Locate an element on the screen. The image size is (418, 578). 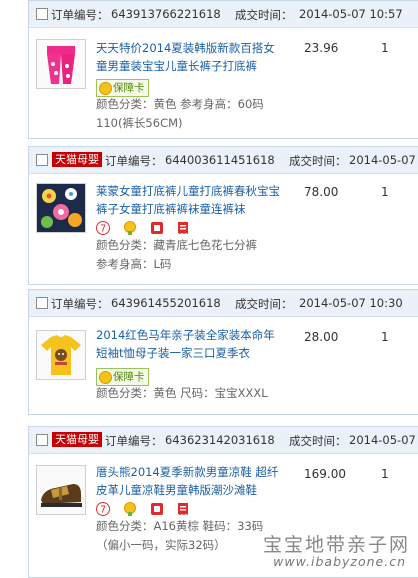
leggings-product-image is located at coordinates (61, 208).